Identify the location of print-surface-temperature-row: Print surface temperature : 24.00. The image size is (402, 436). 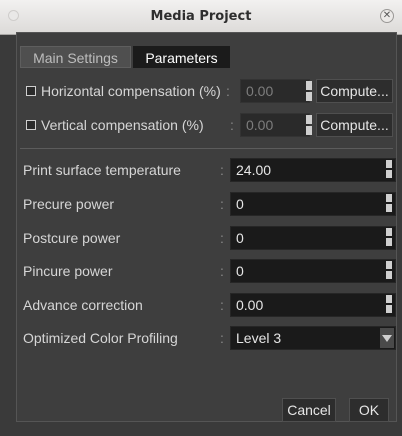
(206, 170).